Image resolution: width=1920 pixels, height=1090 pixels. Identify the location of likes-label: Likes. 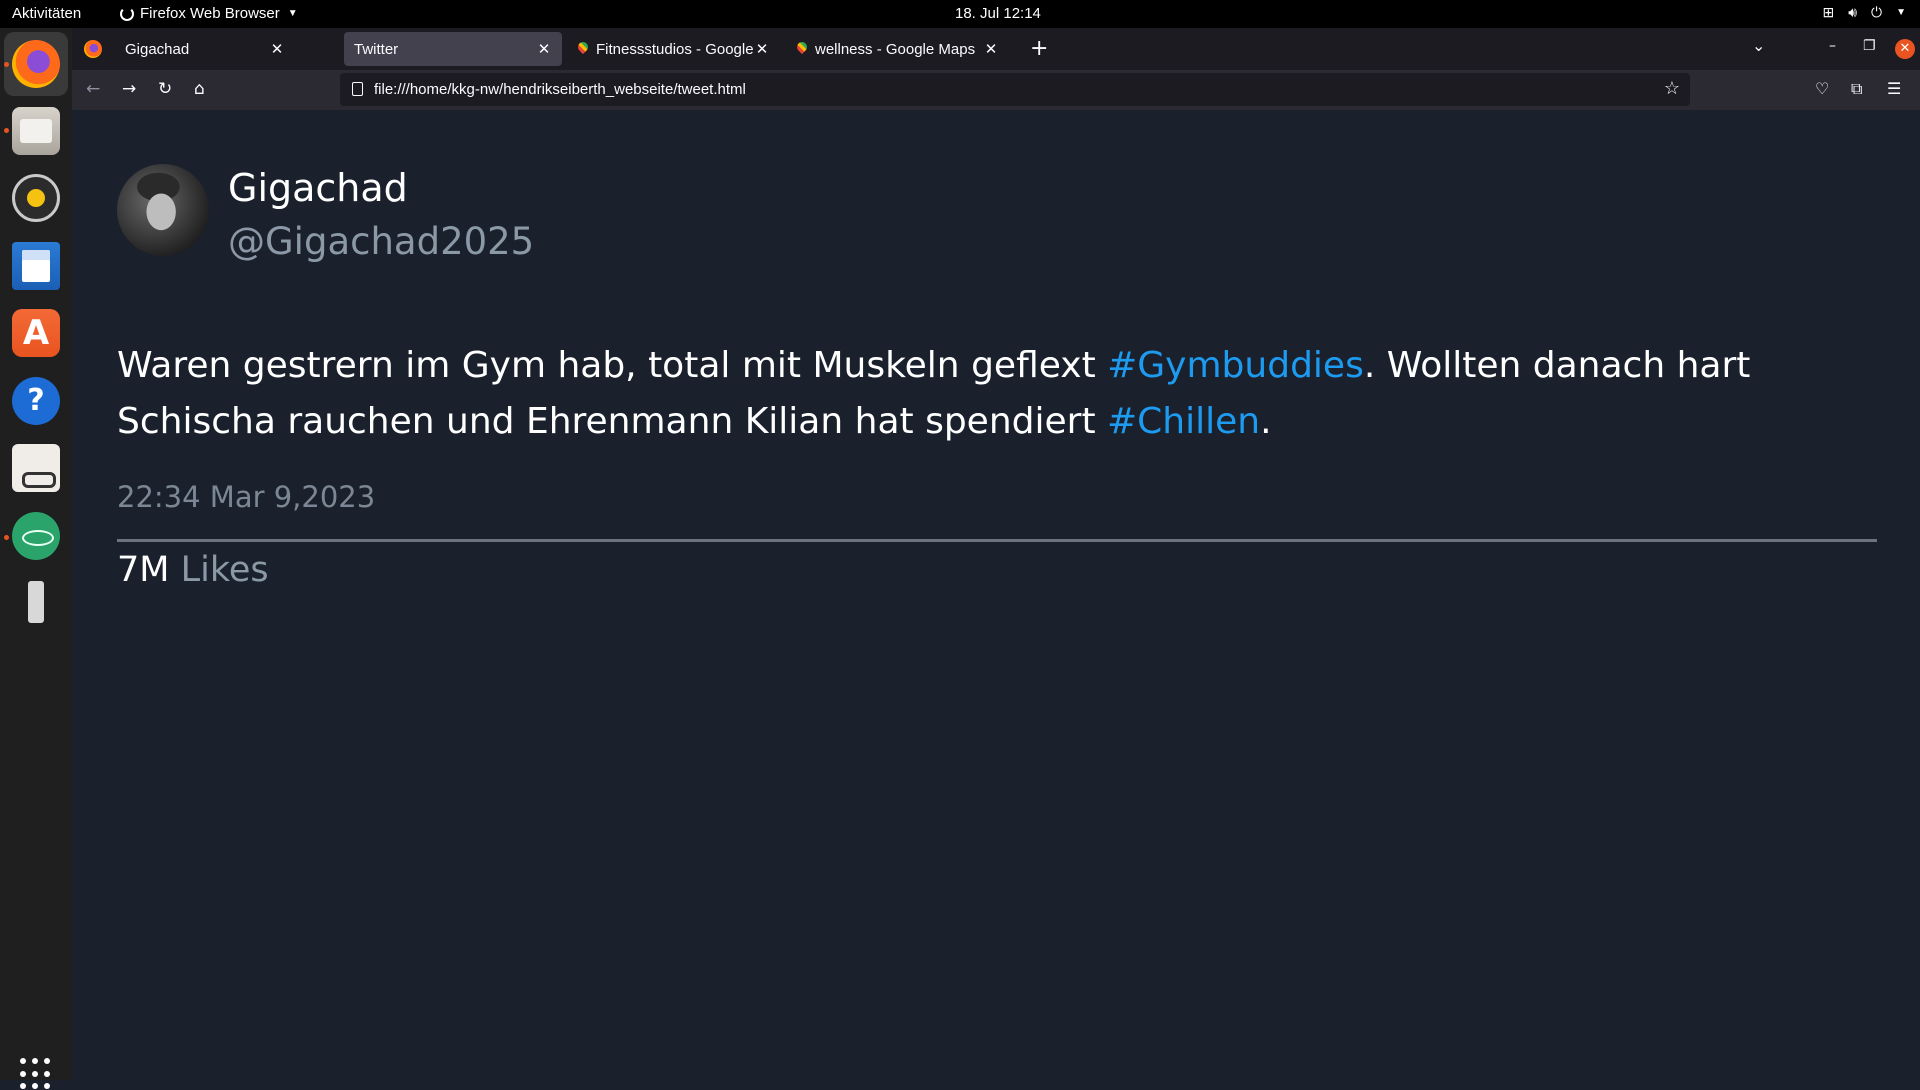
(224, 570).